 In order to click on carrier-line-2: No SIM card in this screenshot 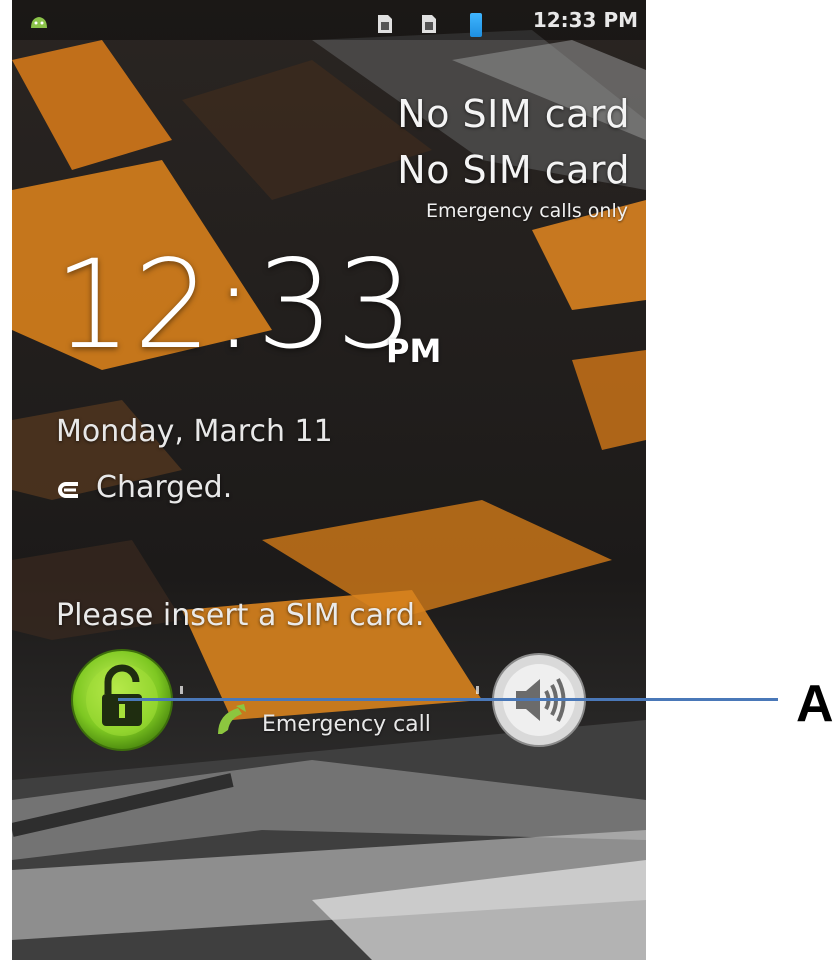, I will do `click(513, 170)`.